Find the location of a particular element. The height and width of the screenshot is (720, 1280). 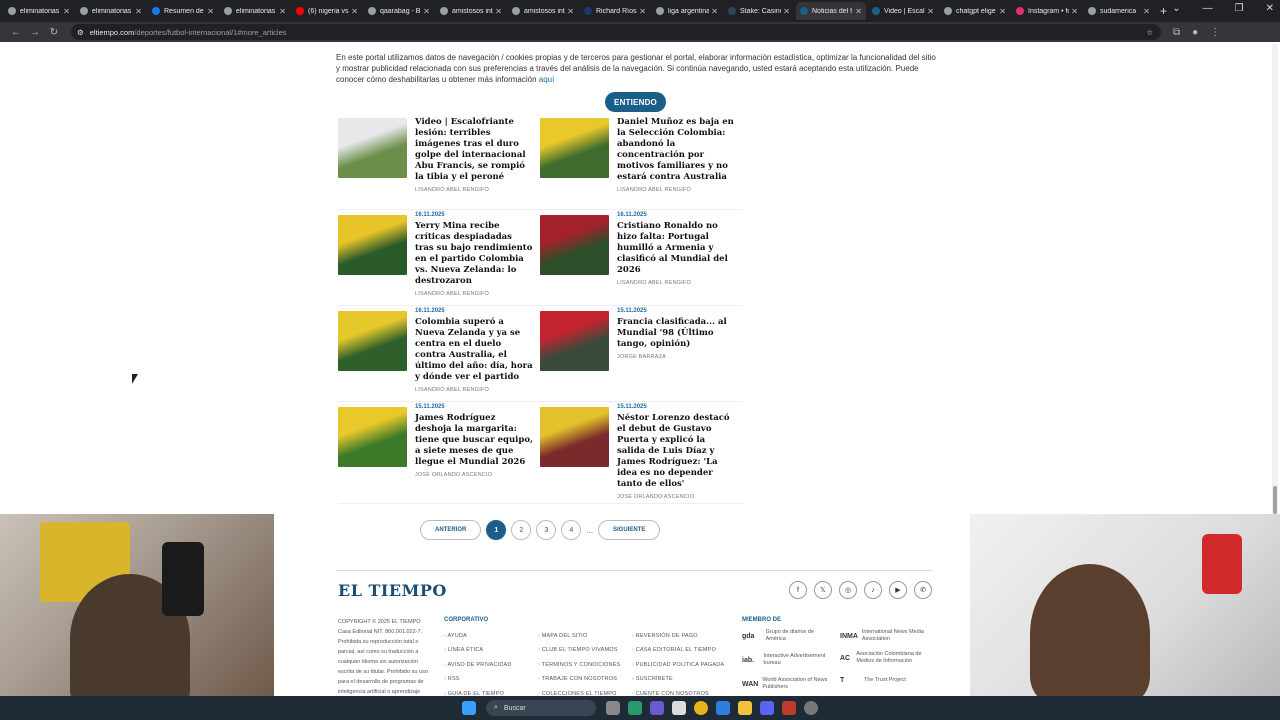

browser-tab: Stake: Casino ✕ is located at coordinates (759, 11).